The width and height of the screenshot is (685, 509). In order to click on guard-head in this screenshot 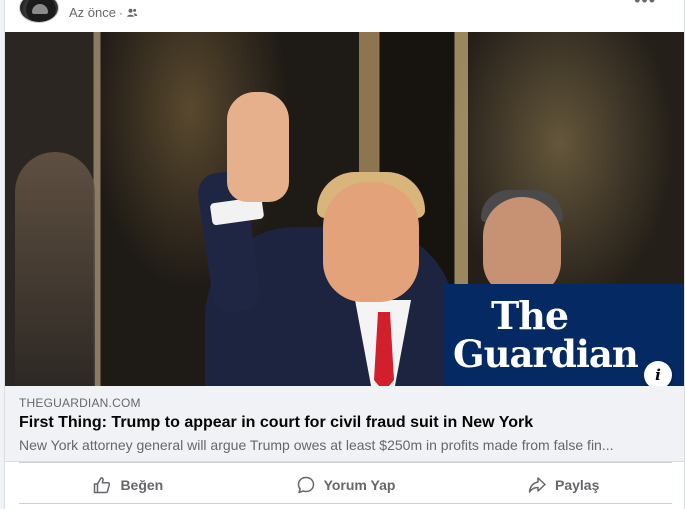, I will do `click(522, 247)`.